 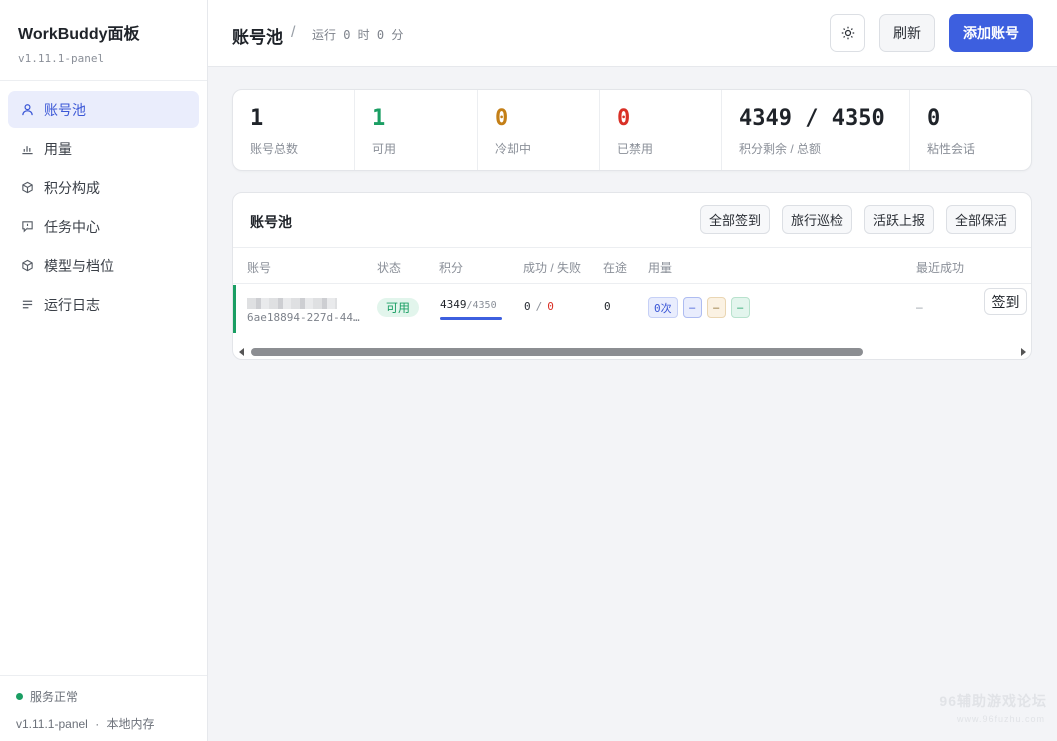 What do you see at coordinates (451, 268) in the screenshot?
I see `column-header-credits: 积分` at bounding box center [451, 268].